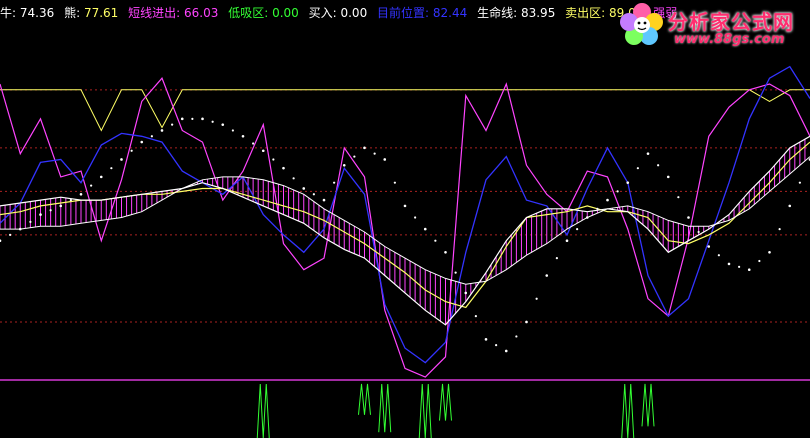 This screenshot has height=438, width=810. I want to click on legend-item-bull: 牛: 74.36, so click(27, 13).